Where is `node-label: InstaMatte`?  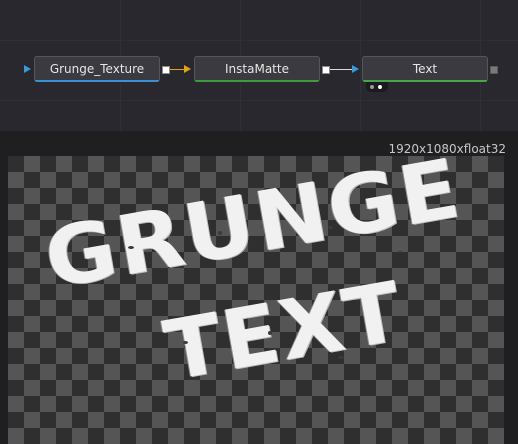
node-label: InstaMatte is located at coordinates (257, 69).